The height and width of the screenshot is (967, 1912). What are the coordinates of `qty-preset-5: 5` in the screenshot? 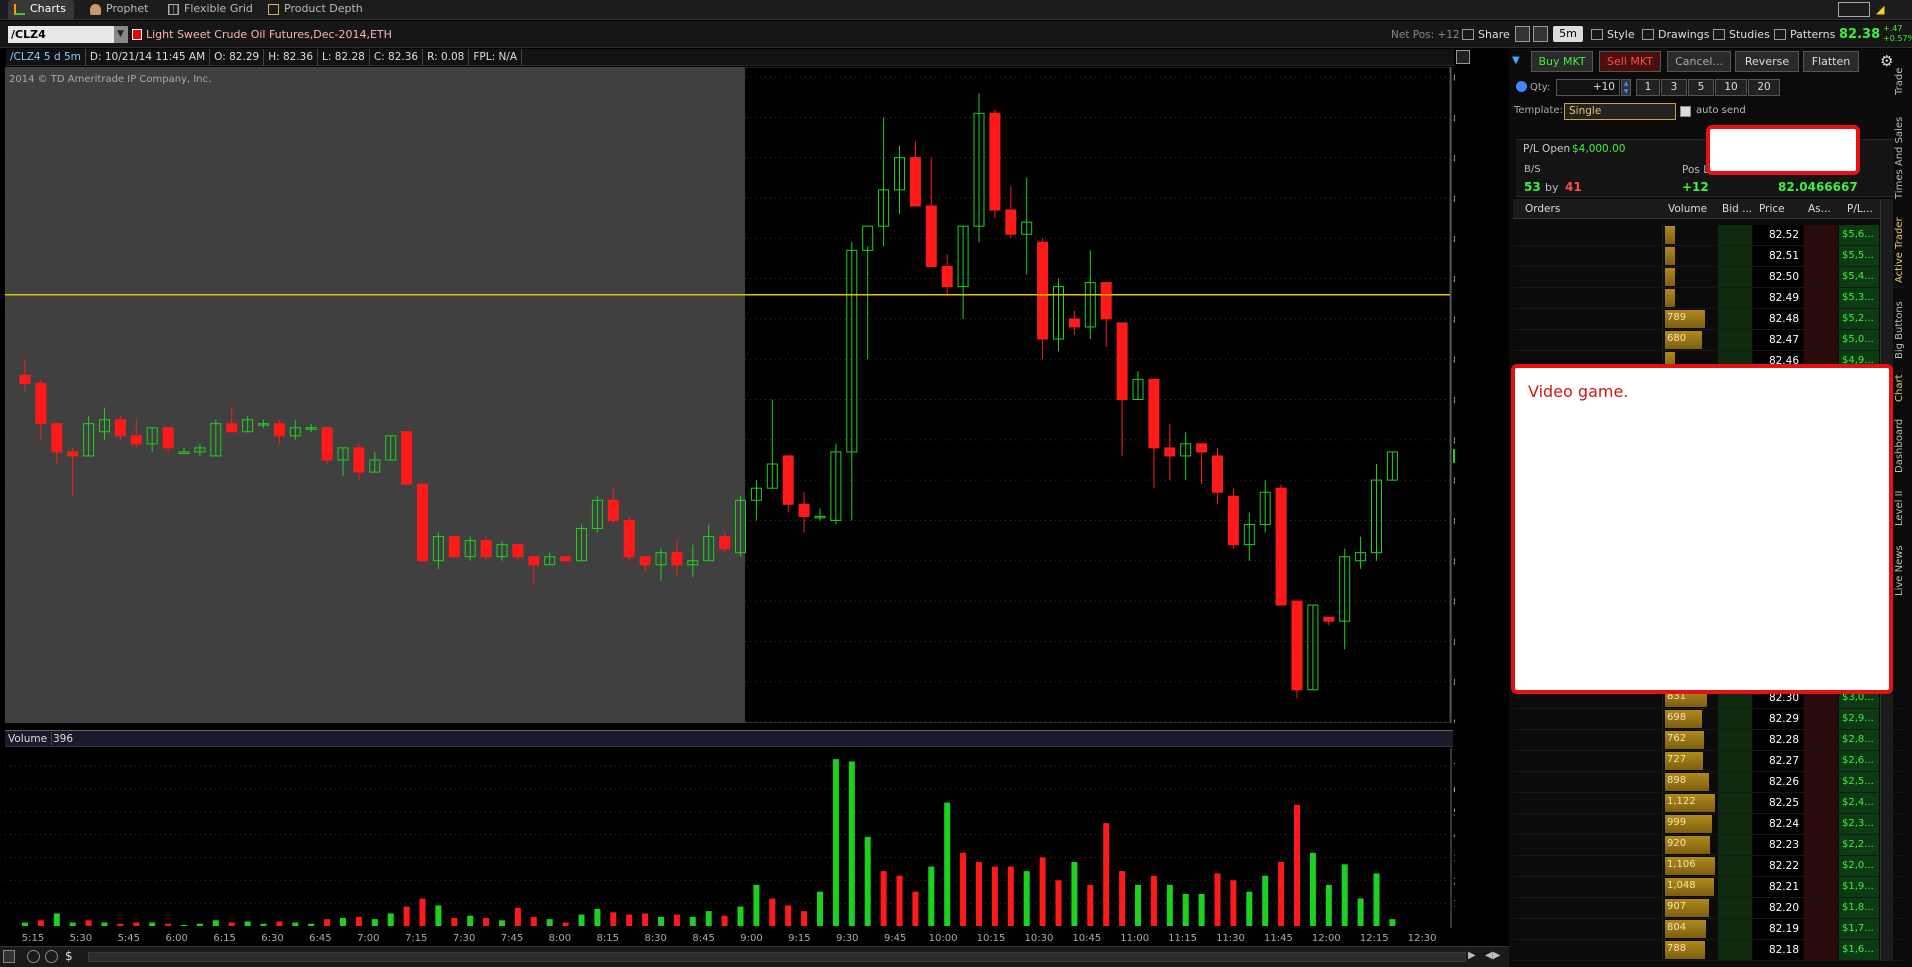 It's located at (1701, 87).